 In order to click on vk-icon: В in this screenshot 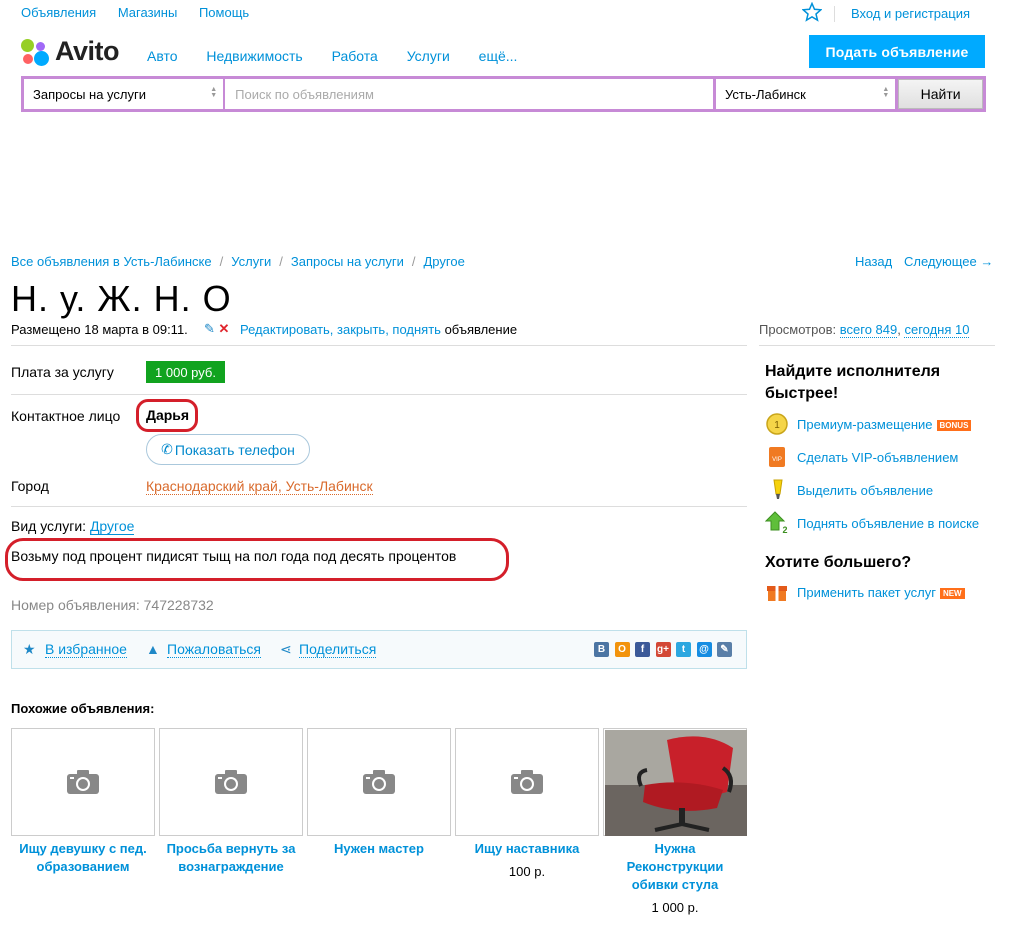, I will do `click(601, 649)`.